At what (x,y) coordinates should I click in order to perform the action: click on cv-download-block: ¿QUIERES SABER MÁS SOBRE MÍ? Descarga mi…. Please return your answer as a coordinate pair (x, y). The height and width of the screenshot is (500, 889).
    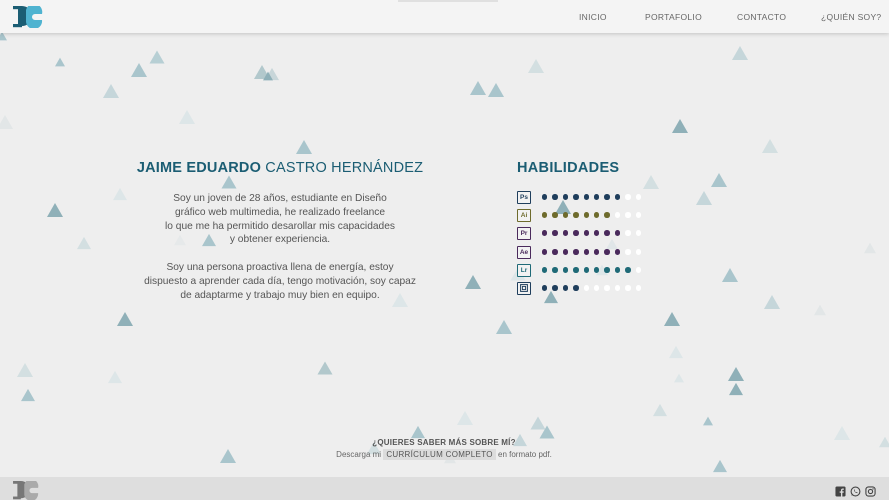
    Looking at the image, I should click on (444, 449).